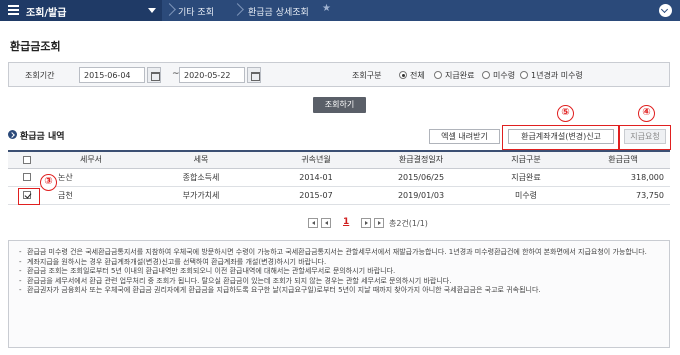 Image resolution: width=680 pixels, height=355 pixels. I want to click on select-all-checkbox, so click(27, 159).